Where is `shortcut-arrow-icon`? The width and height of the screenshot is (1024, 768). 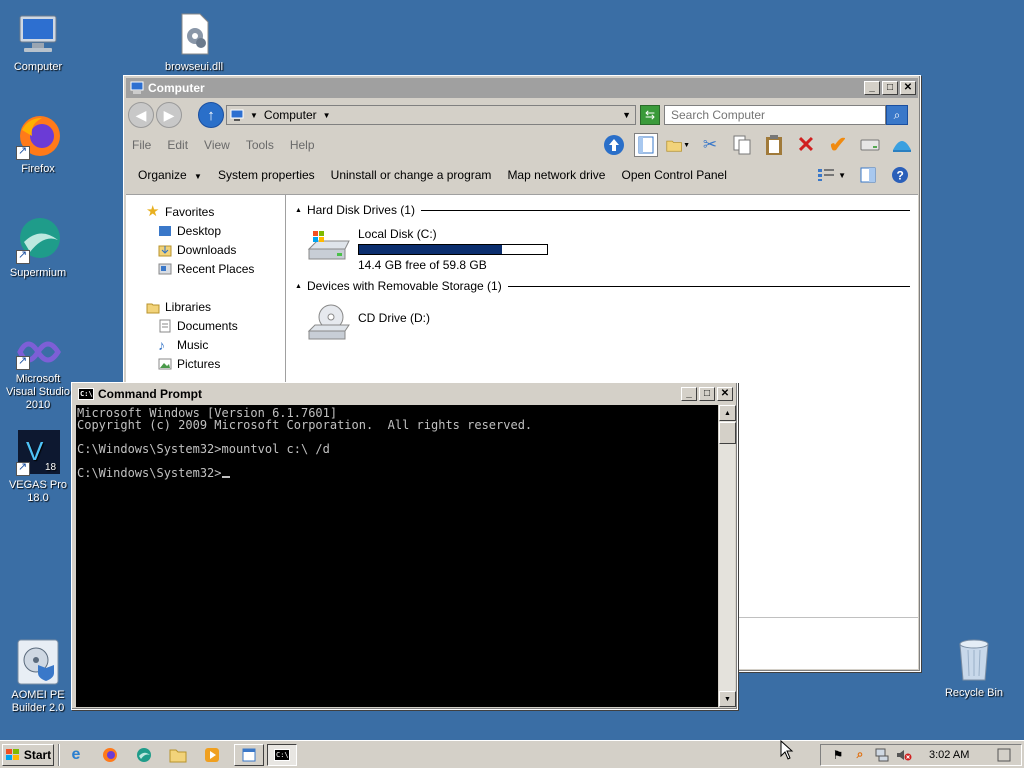
shortcut-arrow-icon is located at coordinates (23, 256).